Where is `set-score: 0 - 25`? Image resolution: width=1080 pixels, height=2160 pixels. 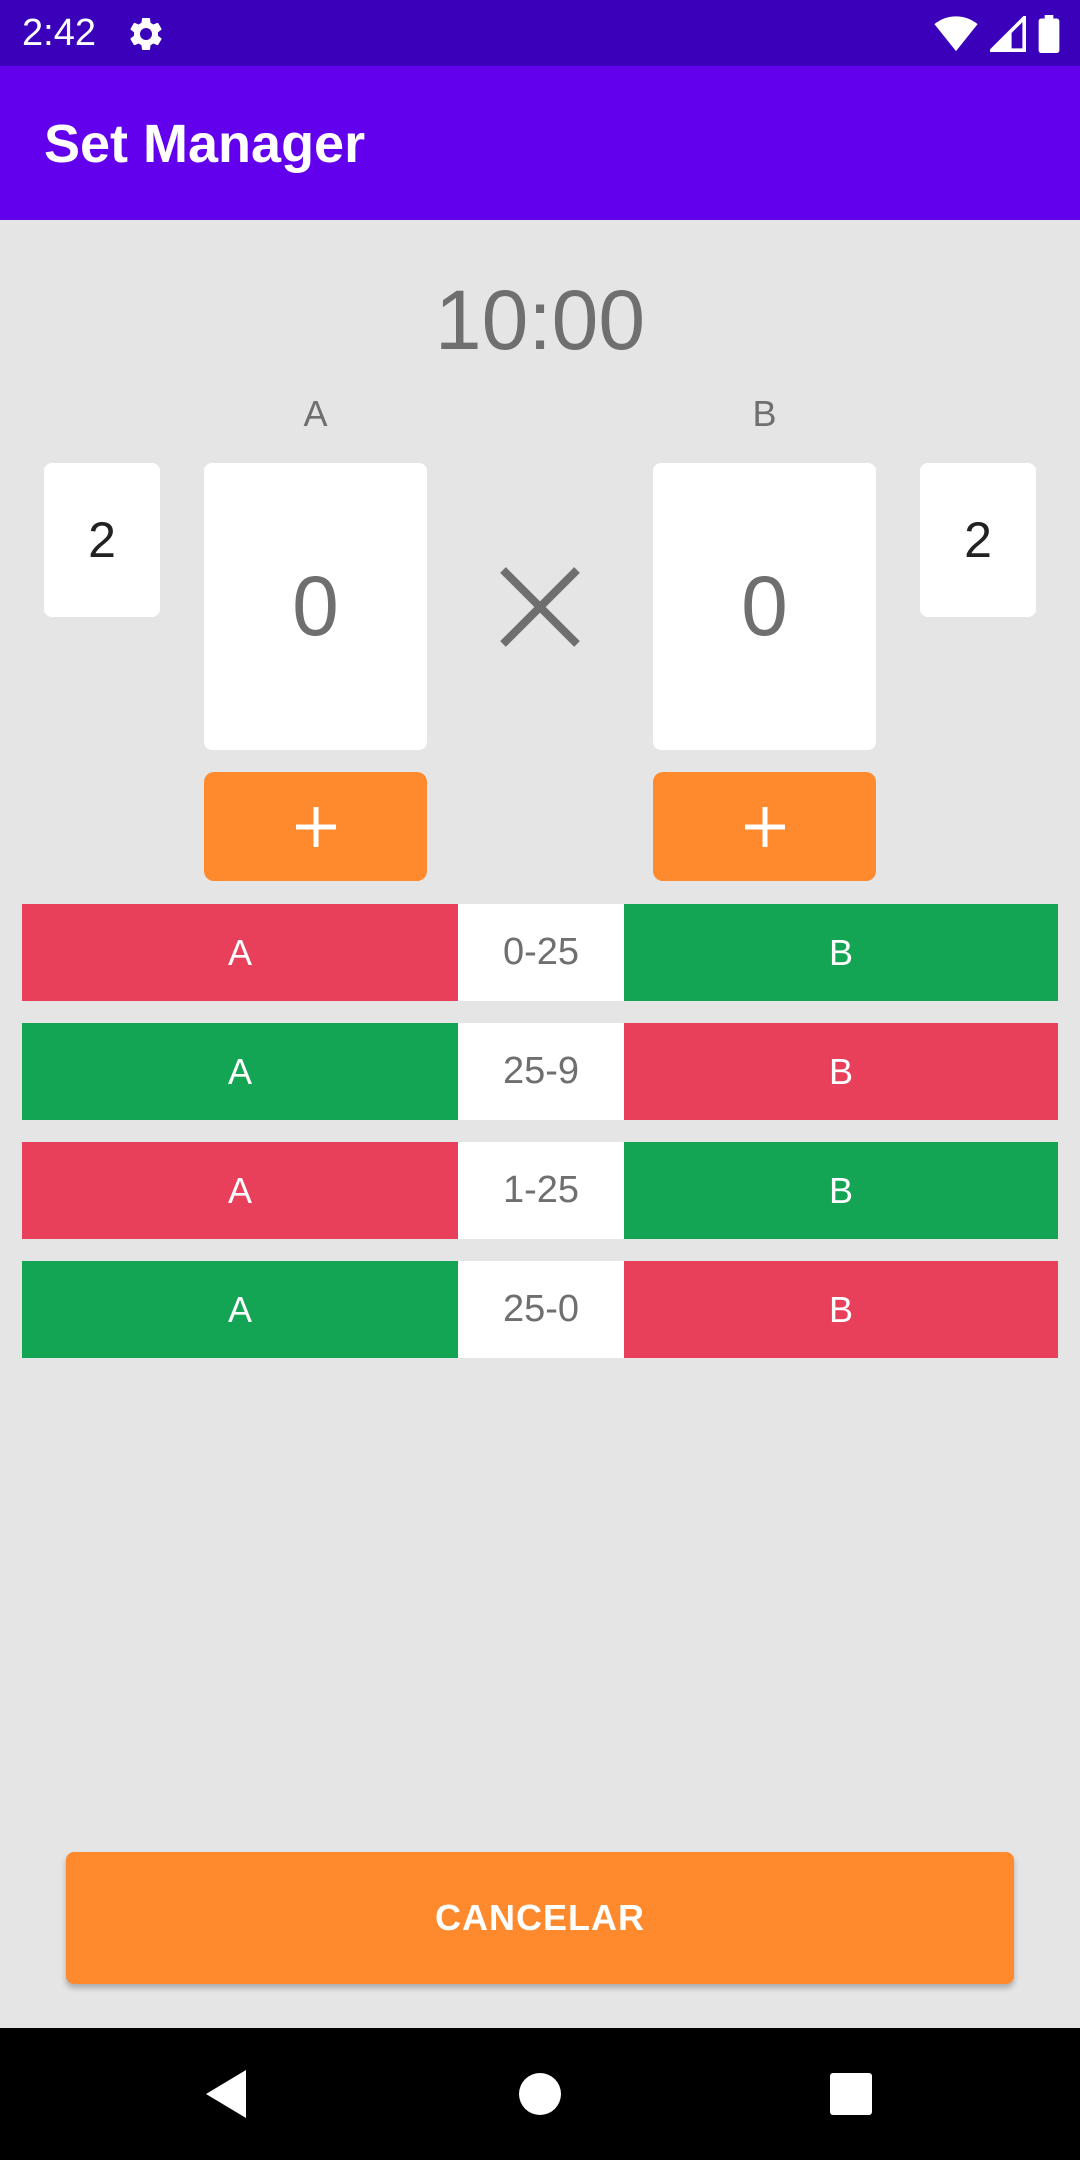 set-score: 0 - 25 is located at coordinates (541, 952).